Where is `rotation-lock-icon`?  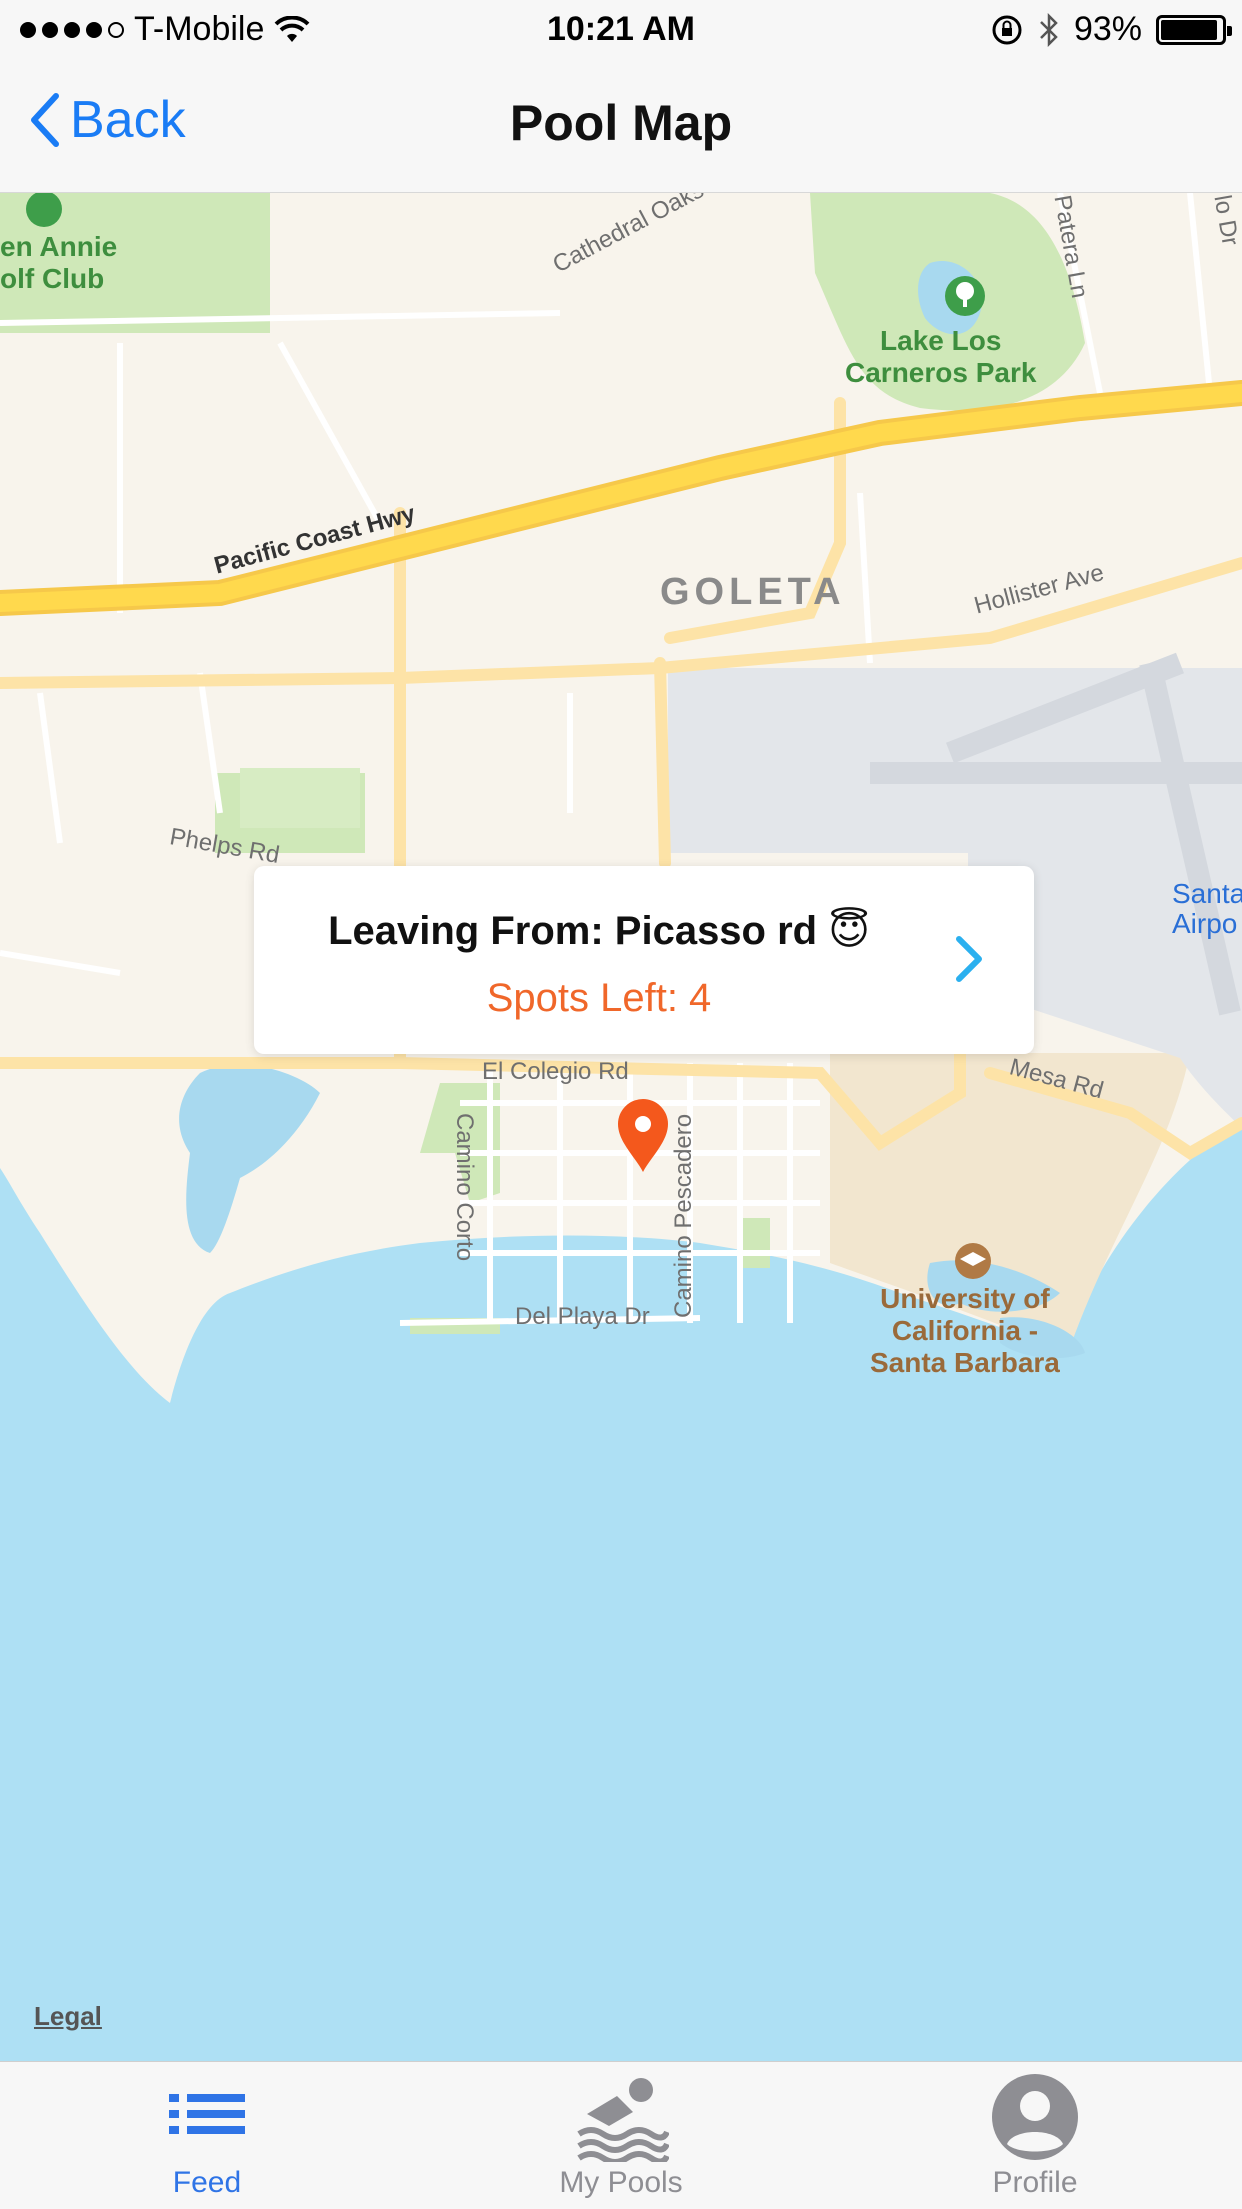
rotation-lock-icon is located at coordinates (1007, 29).